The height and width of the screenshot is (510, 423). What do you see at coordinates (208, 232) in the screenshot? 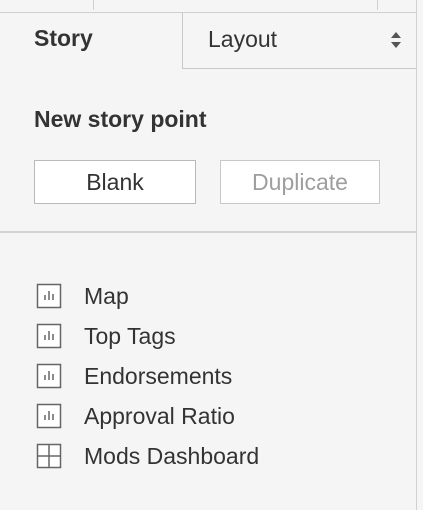
I see `section-divider` at bounding box center [208, 232].